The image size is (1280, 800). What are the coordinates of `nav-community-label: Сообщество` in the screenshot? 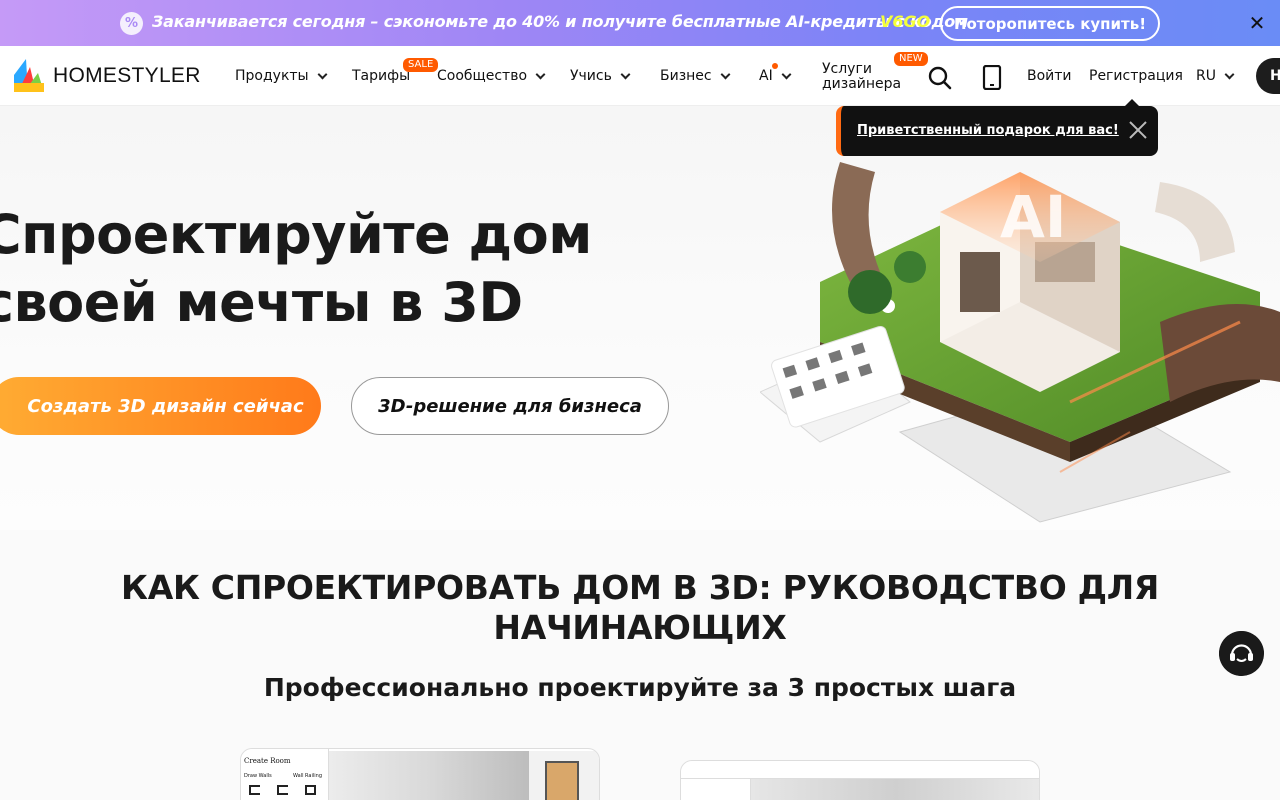 It's located at (482, 76).